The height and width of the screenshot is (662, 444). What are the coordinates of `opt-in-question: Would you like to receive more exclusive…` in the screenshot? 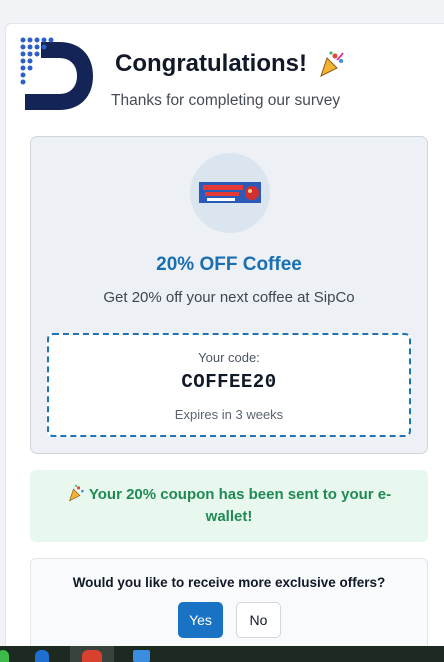 It's located at (229, 582).